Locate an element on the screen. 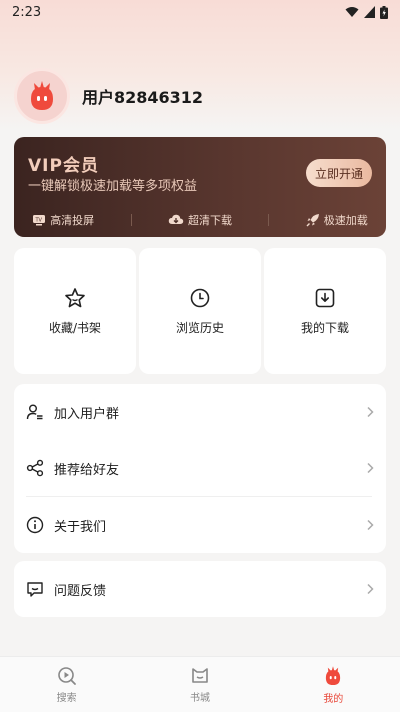  tab-label: 我的 is located at coordinates (333, 699).